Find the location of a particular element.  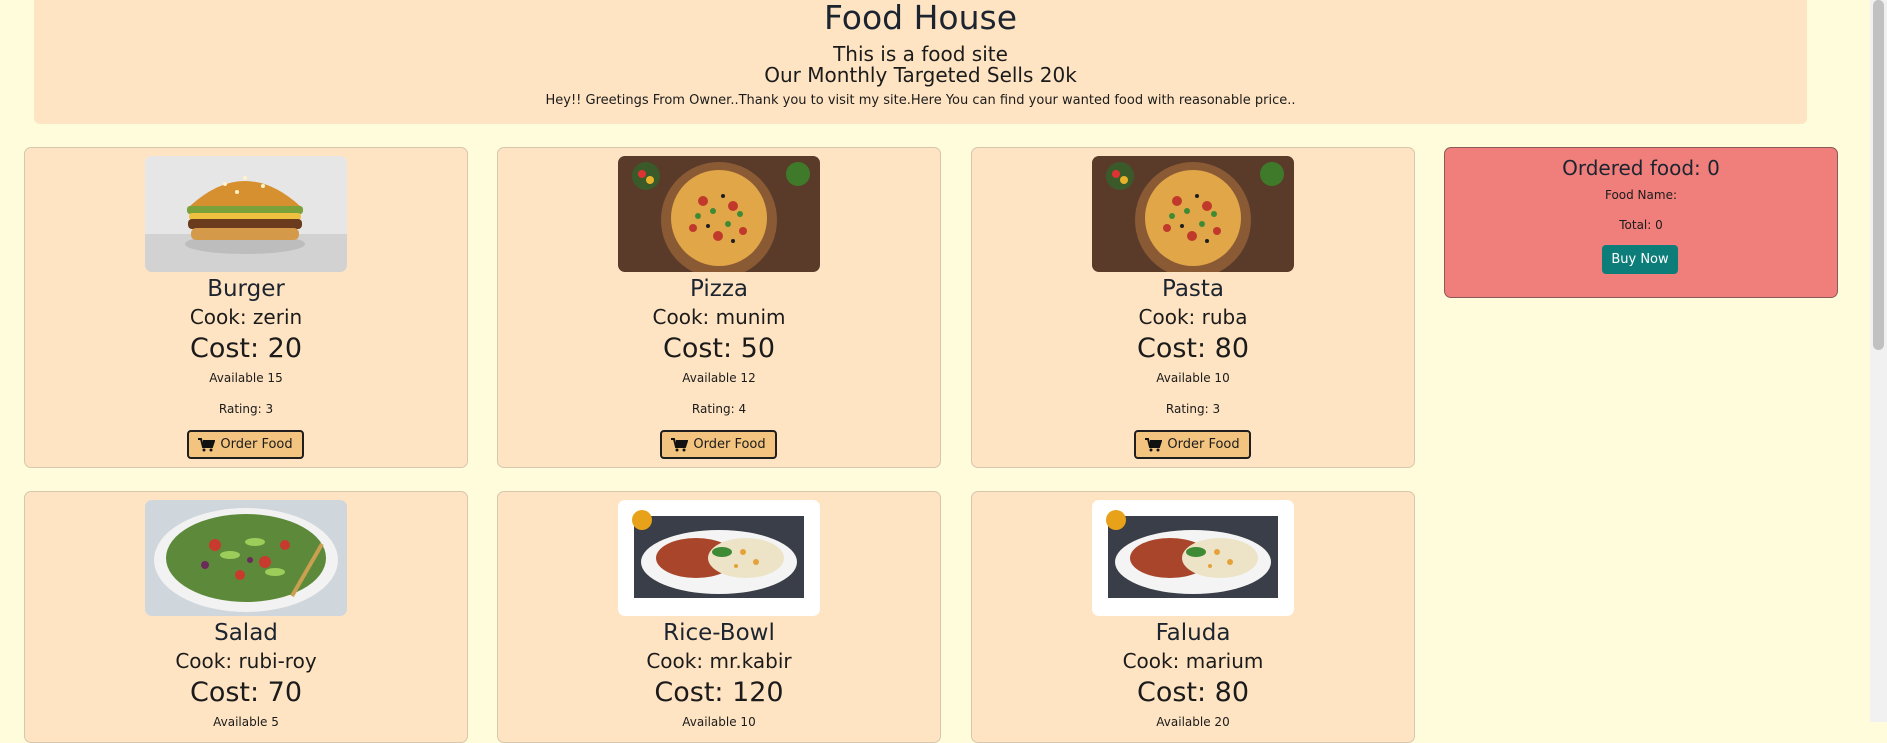

food-cook: Cook: rubi-roy is located at coordinates (246, 661).